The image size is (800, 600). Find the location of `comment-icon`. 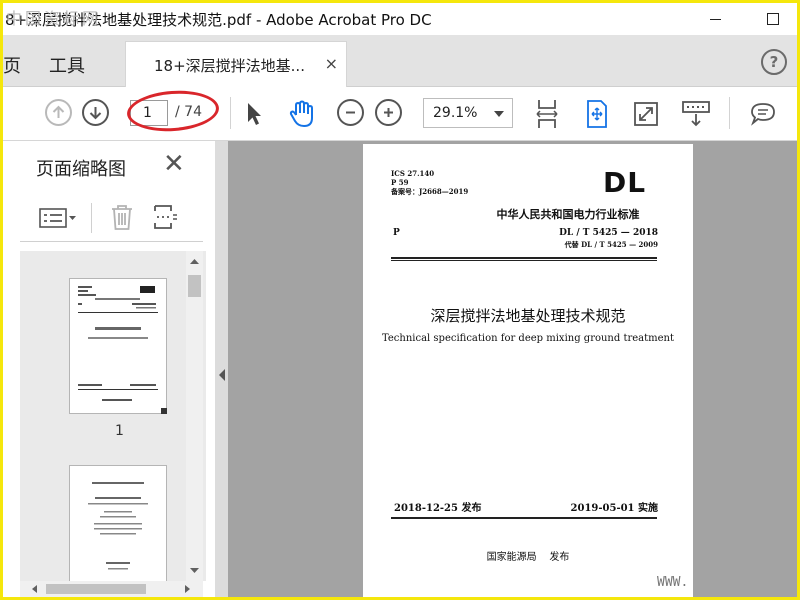

comment-icon is located at coordinates (763, 114).